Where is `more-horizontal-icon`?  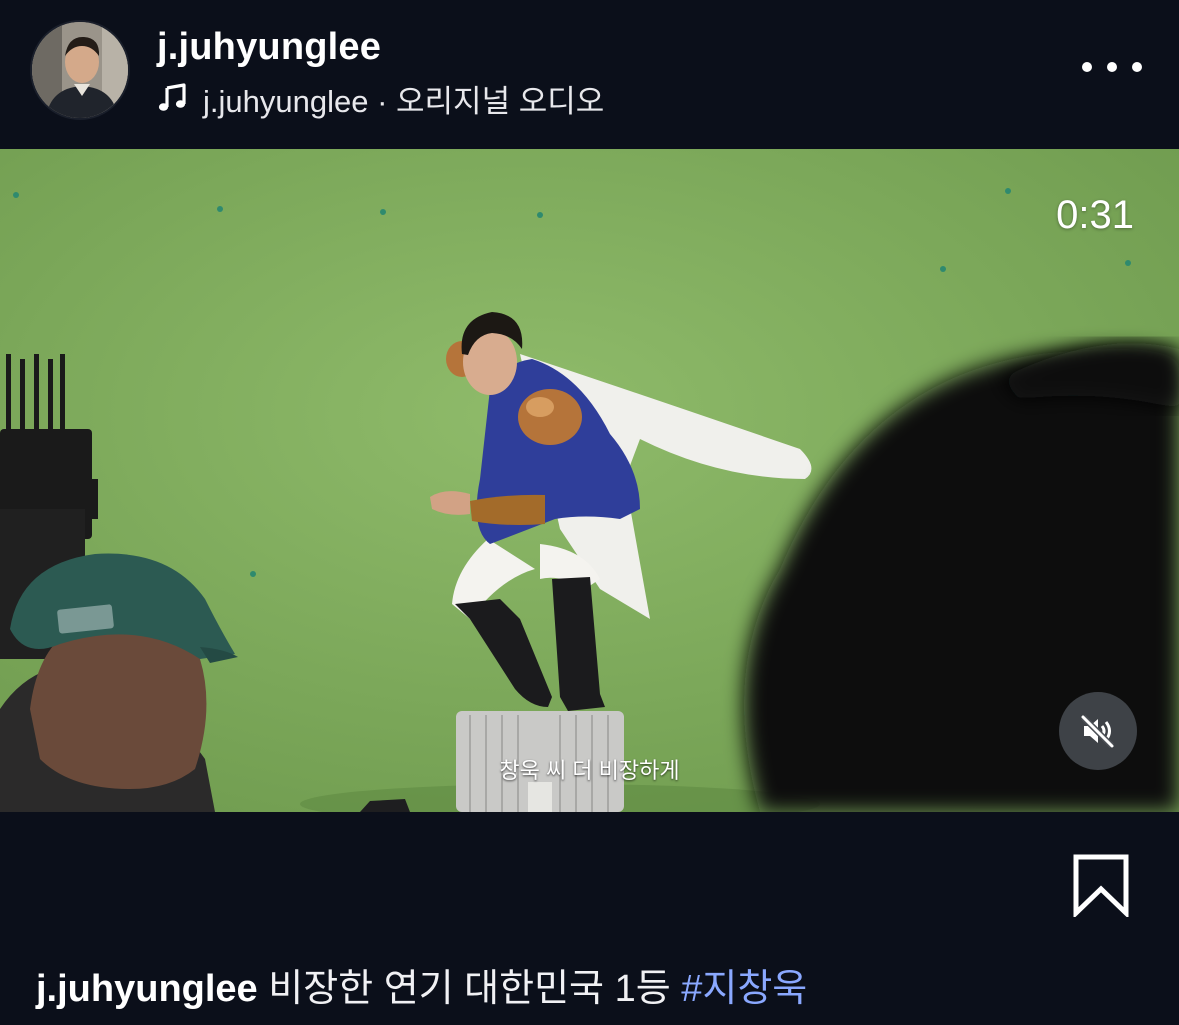 more-horizontal-icon is located at coordinates (1087, 67).